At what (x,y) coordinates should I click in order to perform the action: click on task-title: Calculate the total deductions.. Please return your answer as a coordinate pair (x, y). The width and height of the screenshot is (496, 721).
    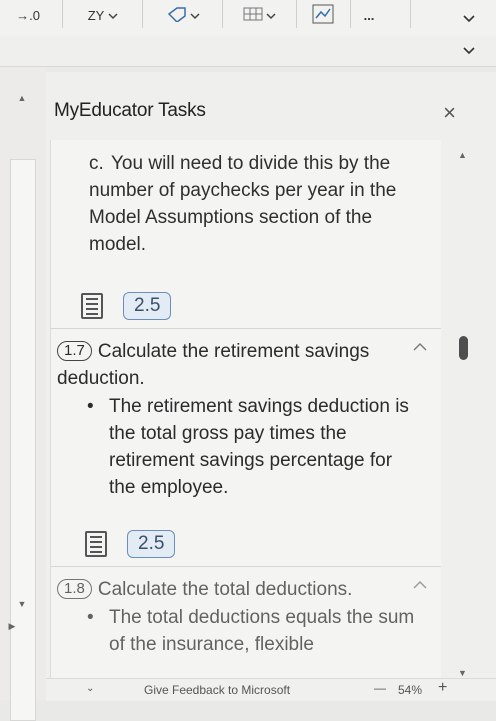
    Looking at the image, I should click on (225, 589).